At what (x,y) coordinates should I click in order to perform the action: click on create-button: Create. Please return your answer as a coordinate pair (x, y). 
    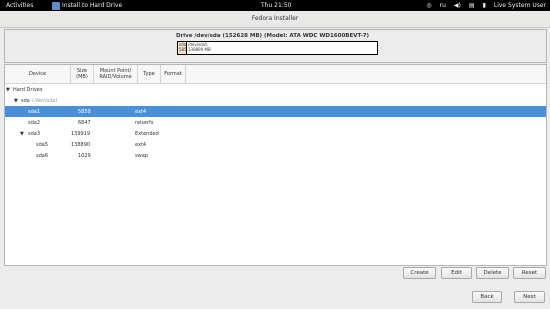
    Looking at the image, I should click on (419, 273).